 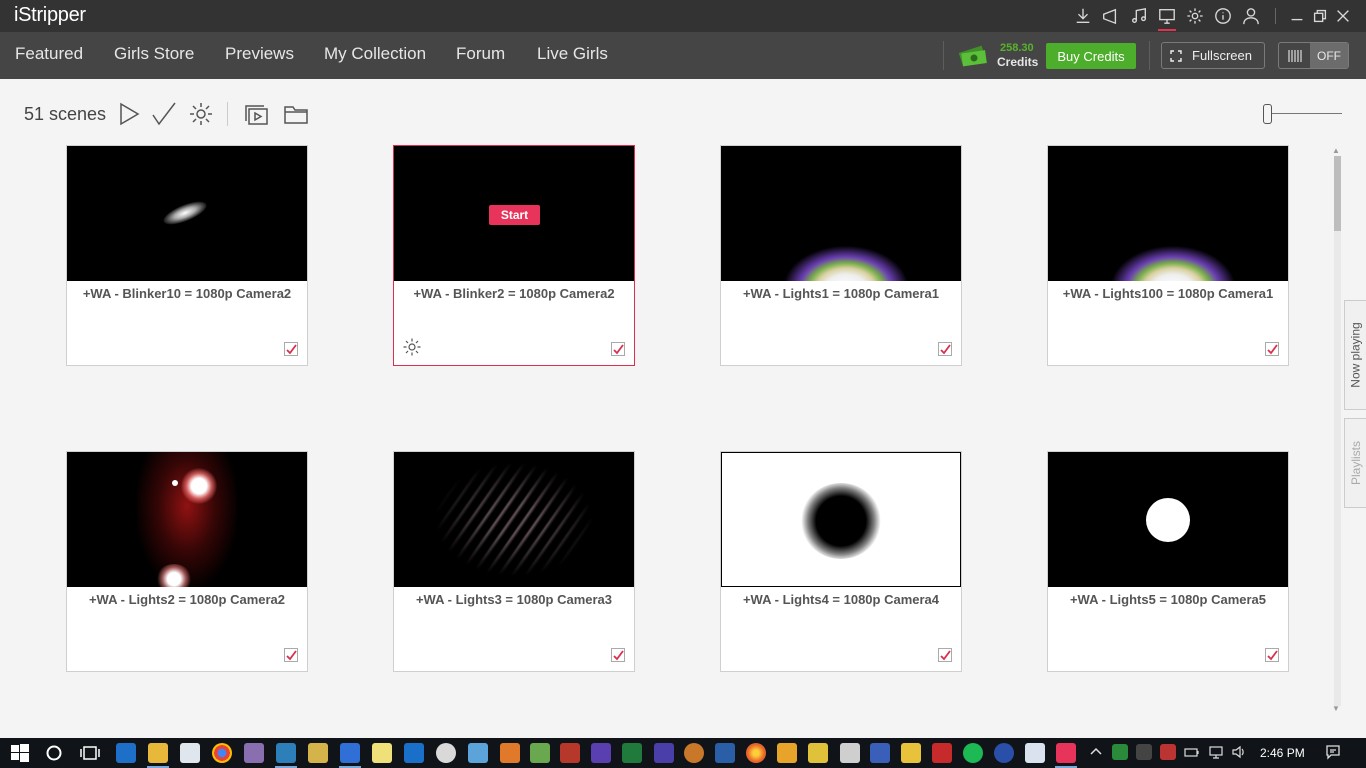 What do you see at coordinates (54, 753) in the screenshot?
I see `search-icon` at bounding box center [54, 753].